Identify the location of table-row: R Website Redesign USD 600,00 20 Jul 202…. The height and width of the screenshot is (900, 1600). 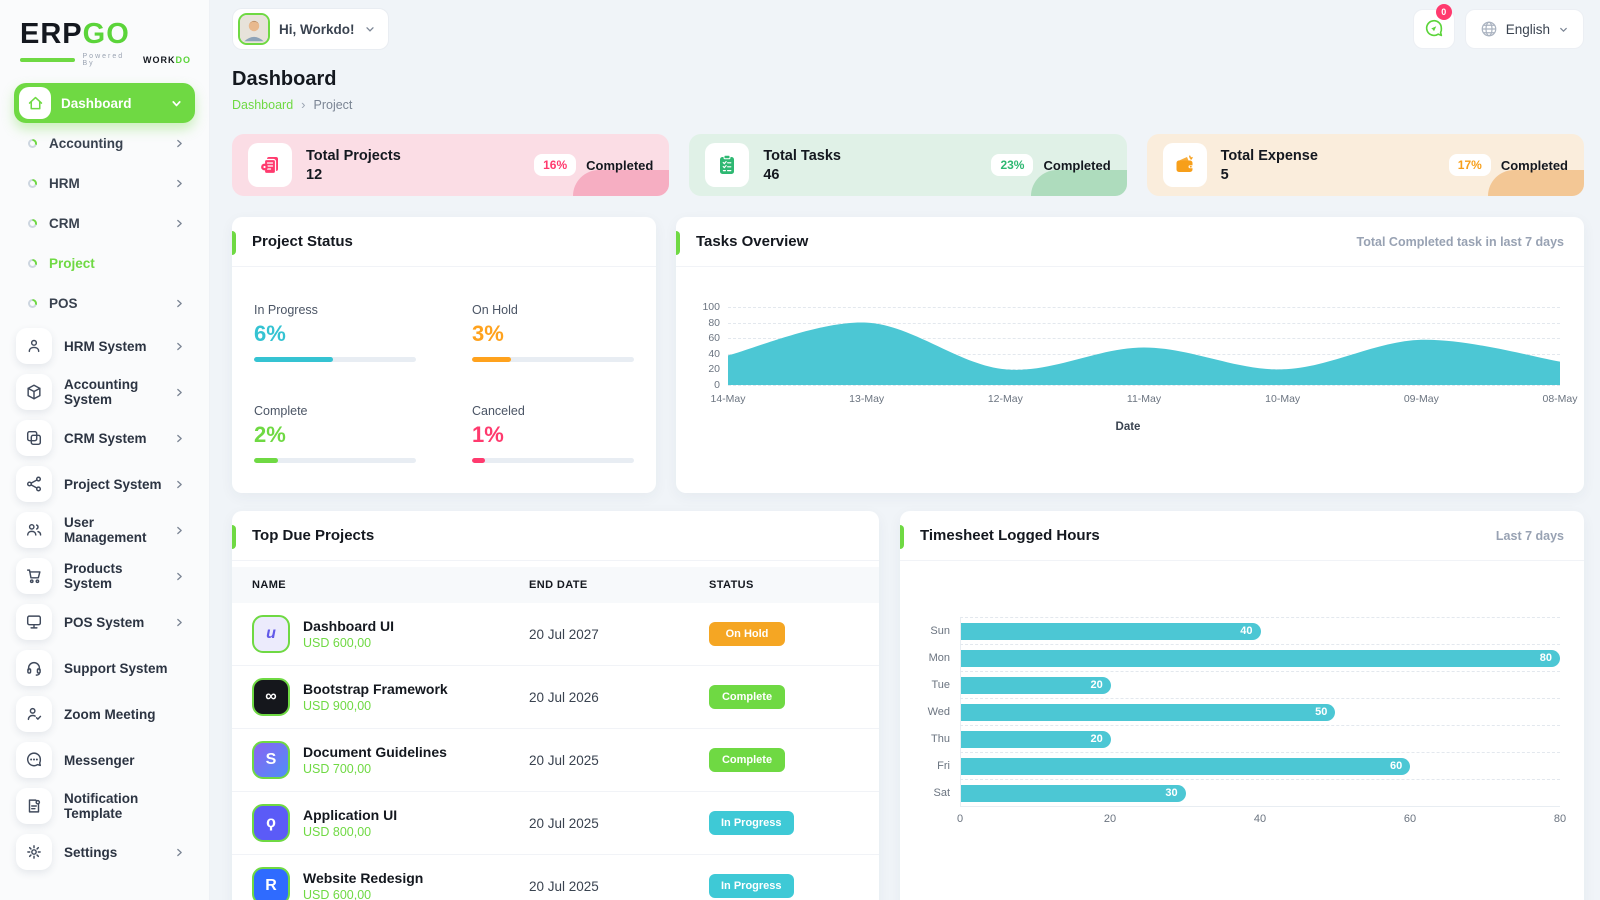
(555, 877).